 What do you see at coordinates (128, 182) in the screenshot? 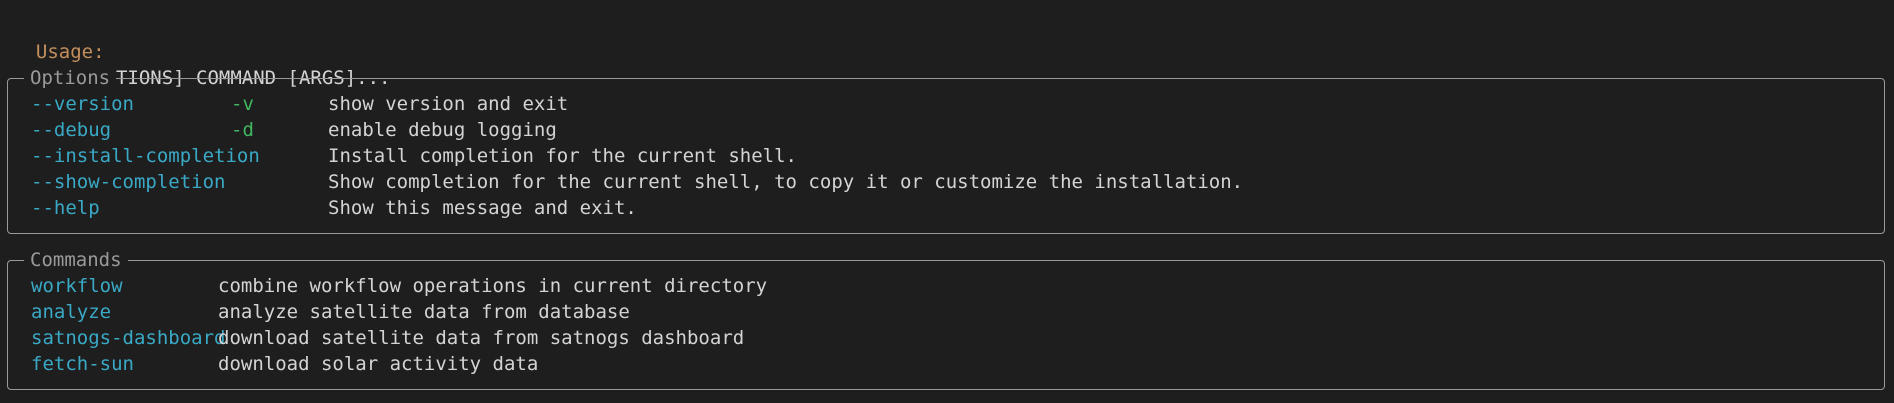
I see `option-flag: --show-completion` at bounding box center [128, 182].